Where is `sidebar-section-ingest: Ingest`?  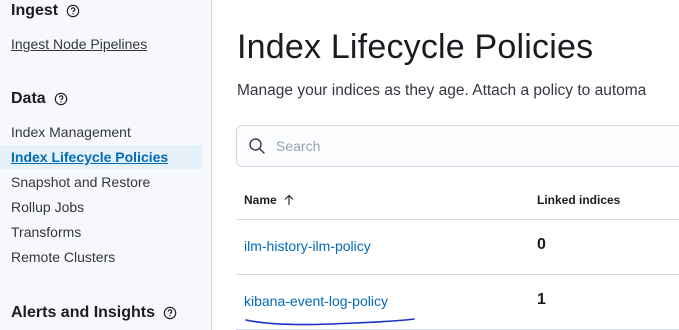 sidebar-section-ingest: Ingest is located at coordinates (45, 11).